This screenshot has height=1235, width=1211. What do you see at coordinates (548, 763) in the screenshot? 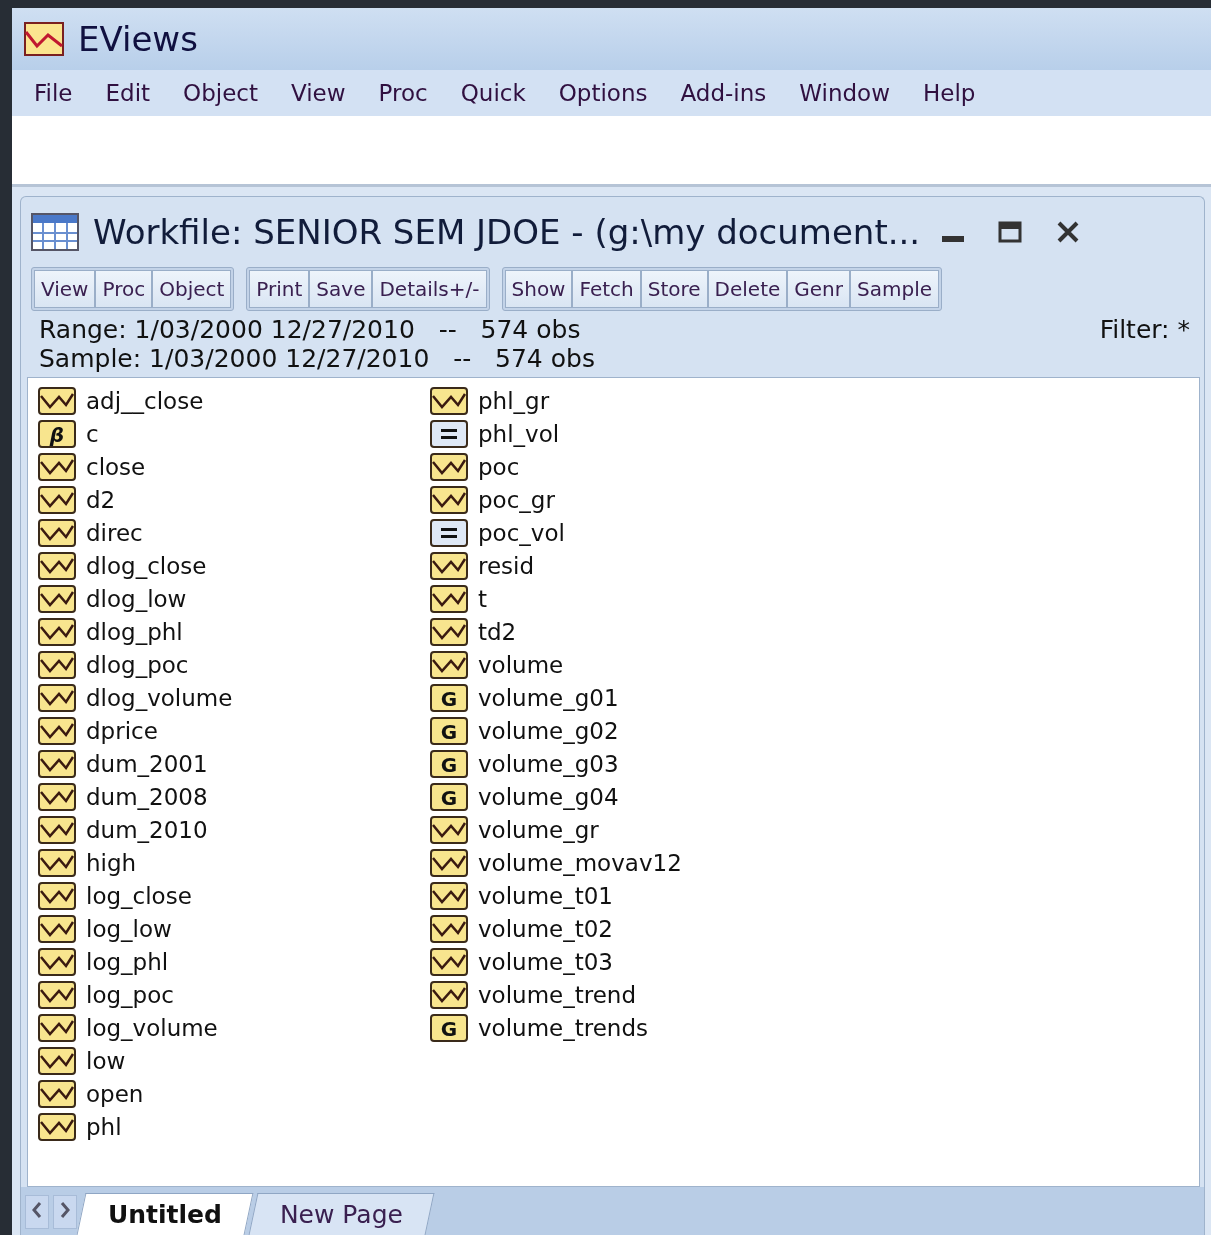
I see `list-item-label: volume_g03` at bounding box center [548, 763].